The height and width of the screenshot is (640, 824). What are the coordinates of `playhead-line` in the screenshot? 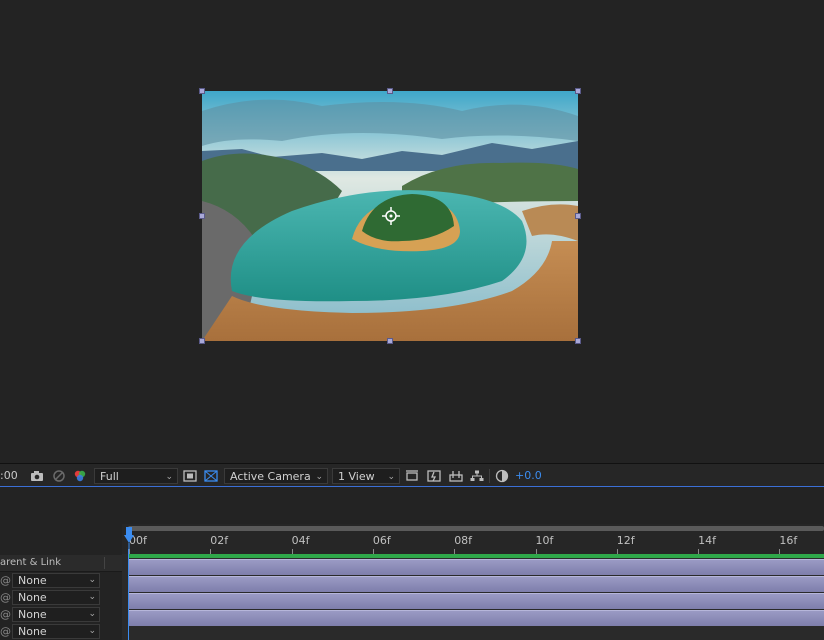 It's located at (128, 594).